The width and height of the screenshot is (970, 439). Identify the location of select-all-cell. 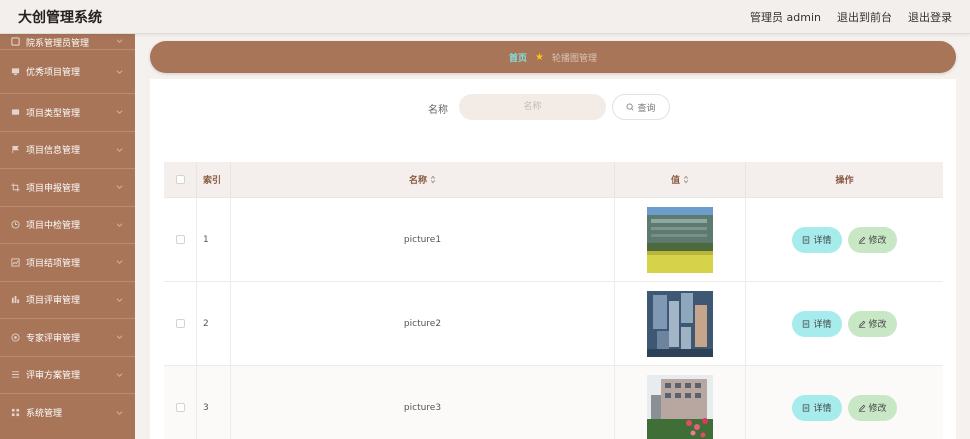
(180, 179).